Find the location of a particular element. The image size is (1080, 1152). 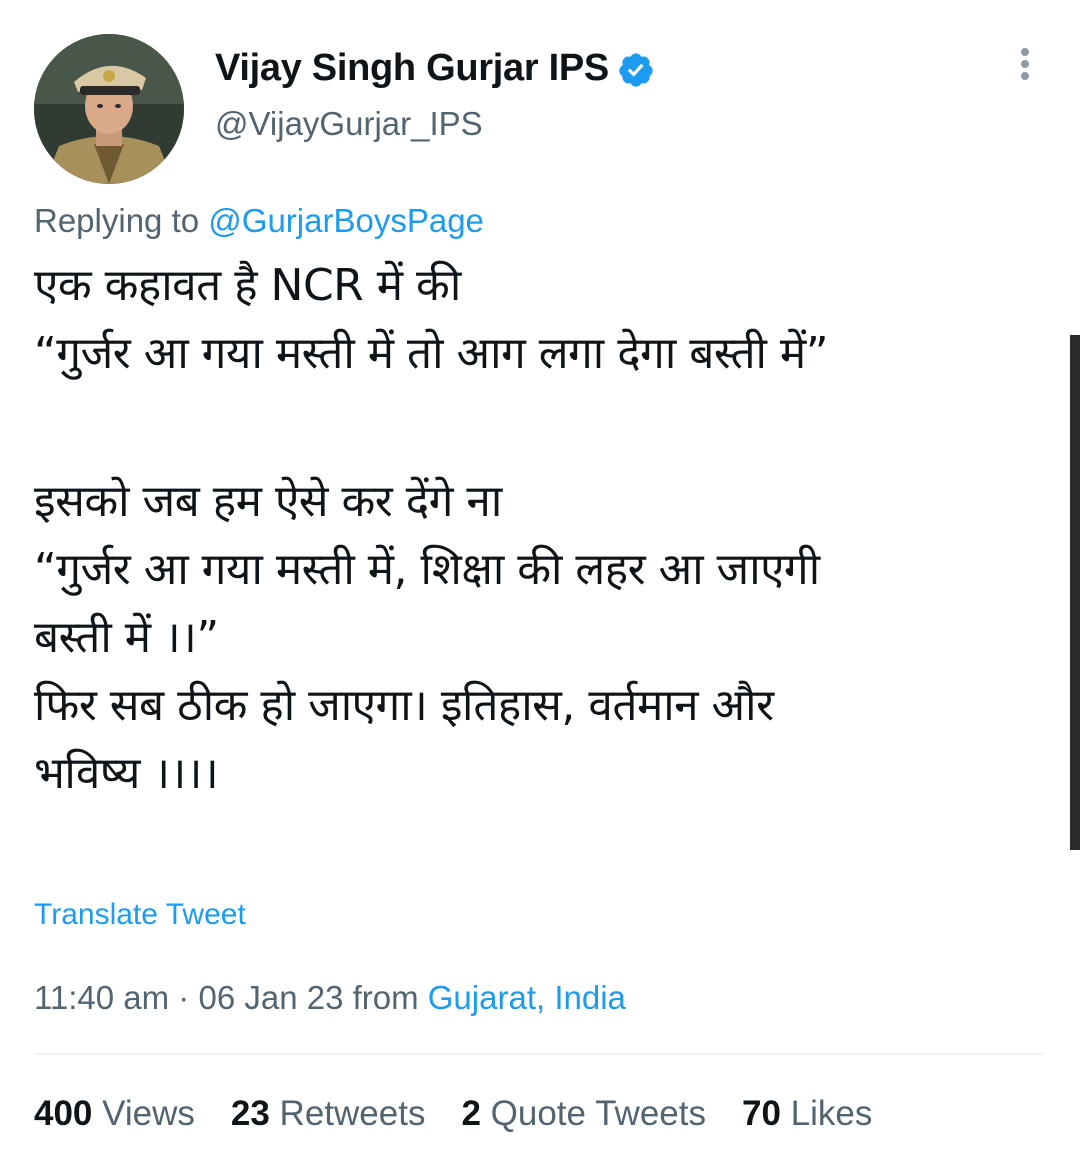

retweets-stat: 23 Retweets is located at coordinates (328, 1114).